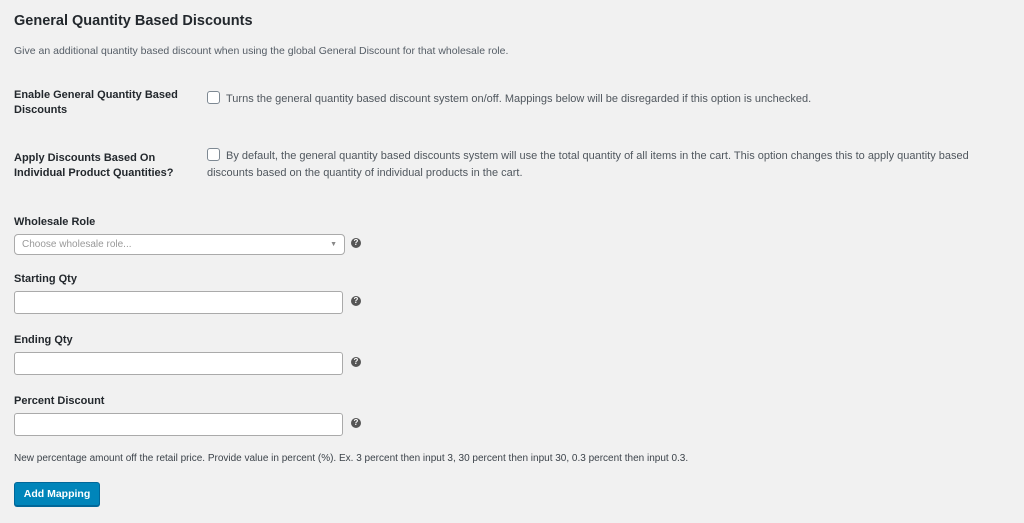 The image size is (1024, 523). What do you see at coordinates (179, 244) in the screenshot?
I see `wholesale-role-select: Choose wholesale role... ▼` at bounding box center [179, 244].